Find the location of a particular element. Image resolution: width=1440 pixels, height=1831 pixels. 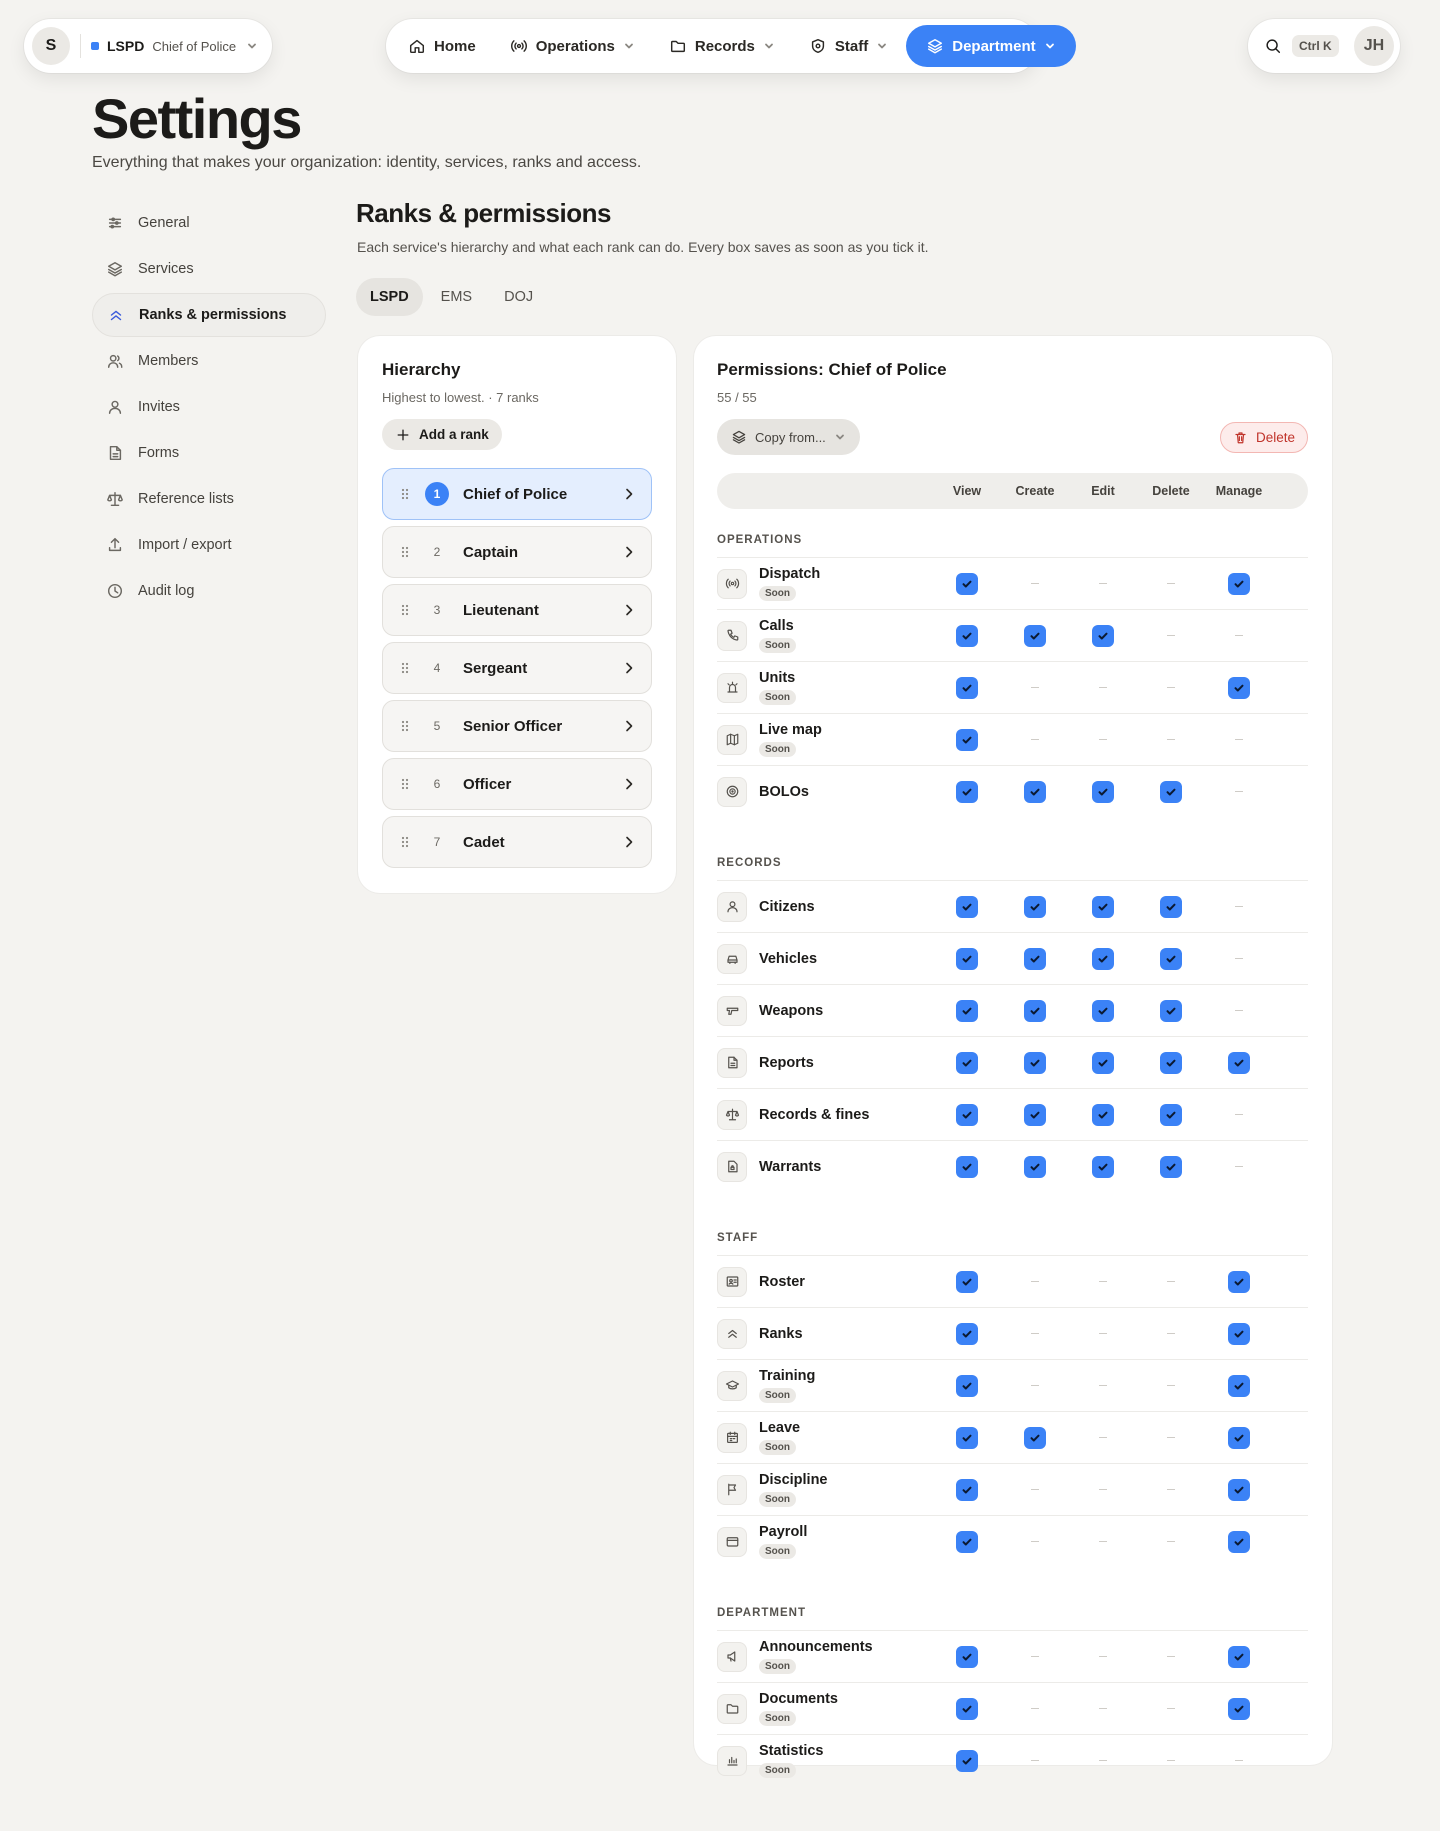

nav-operations: Operations is located at coordinates (572, 46).